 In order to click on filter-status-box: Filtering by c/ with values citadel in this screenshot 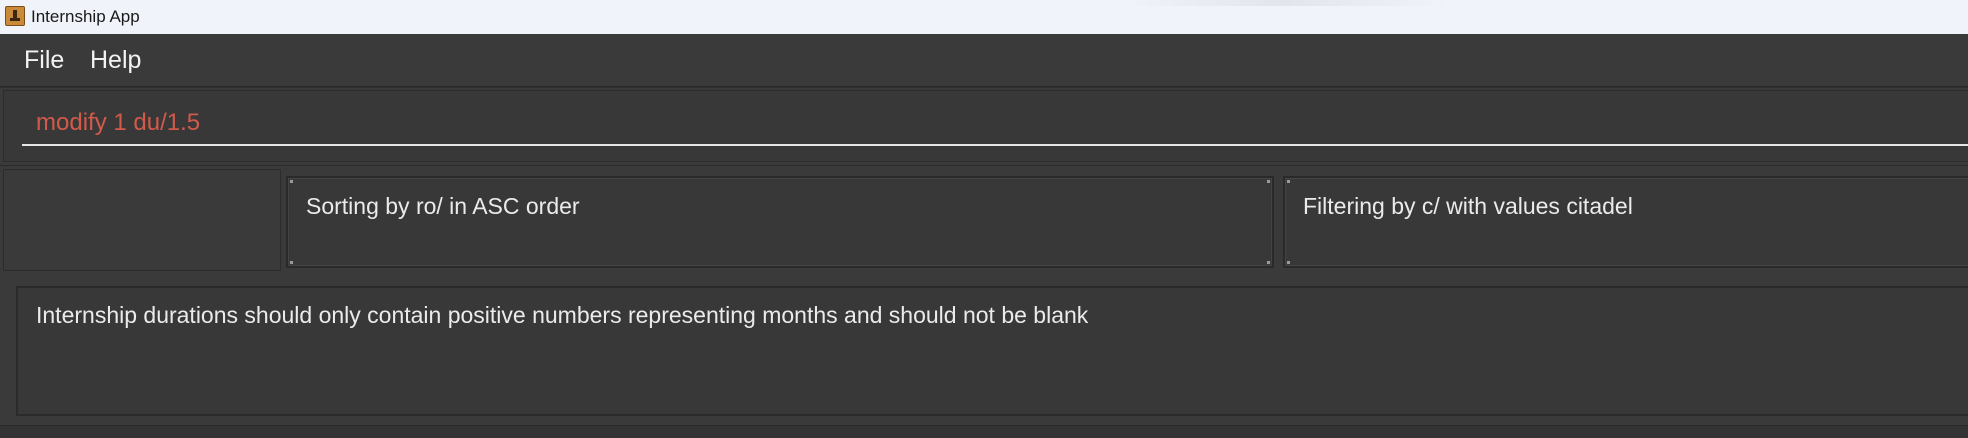, I will do `click(1625, 222)`.